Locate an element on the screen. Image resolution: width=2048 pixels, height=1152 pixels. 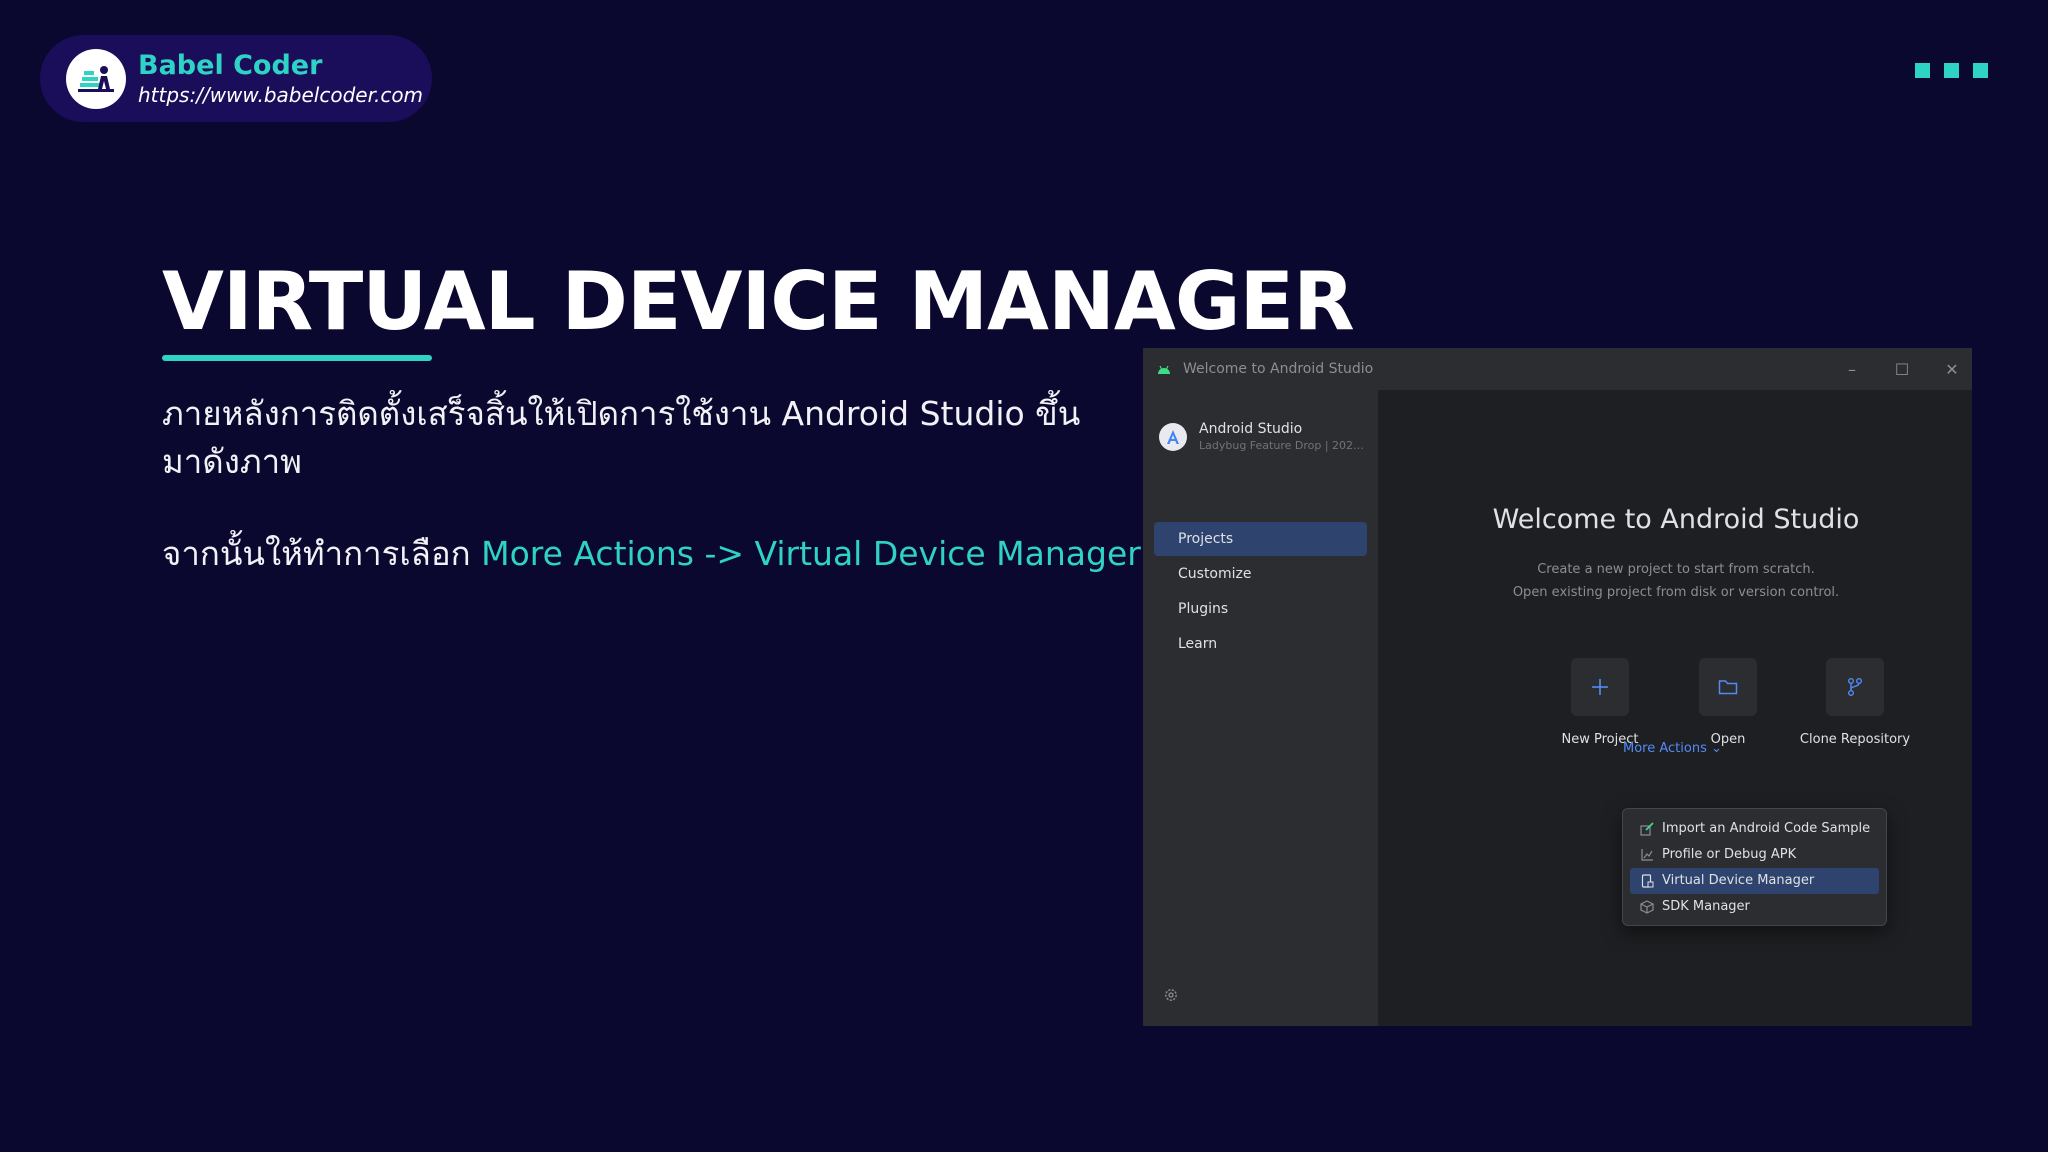
babel-coder-logo-icon is located at coordinates (96, 78).